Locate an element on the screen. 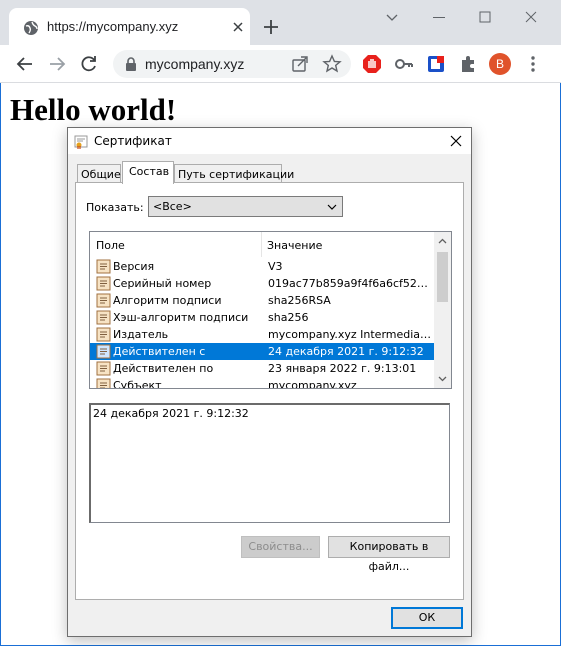  list-item: Действителен по 23 января 2022 г. 9:13:01 is located at coordinates (262, 368).